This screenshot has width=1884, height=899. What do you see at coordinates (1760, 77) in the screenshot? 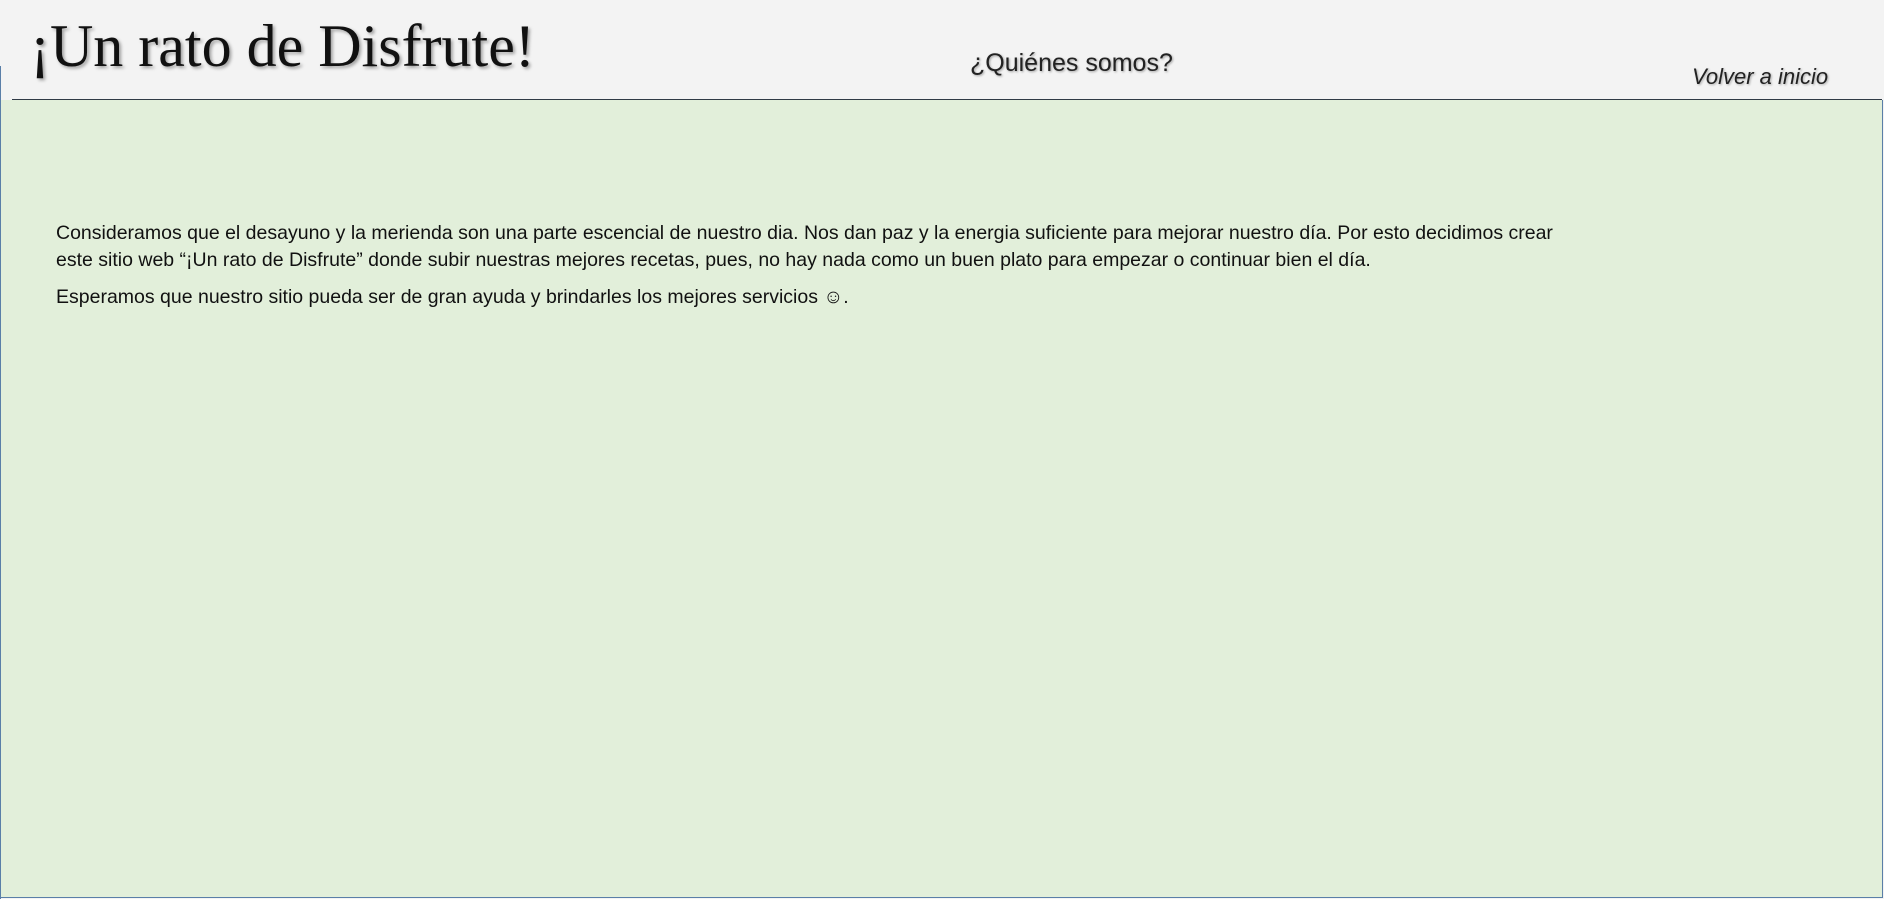
I see `nav-link-back-home: Volver a inicio` at bounding box center [1760, 77].